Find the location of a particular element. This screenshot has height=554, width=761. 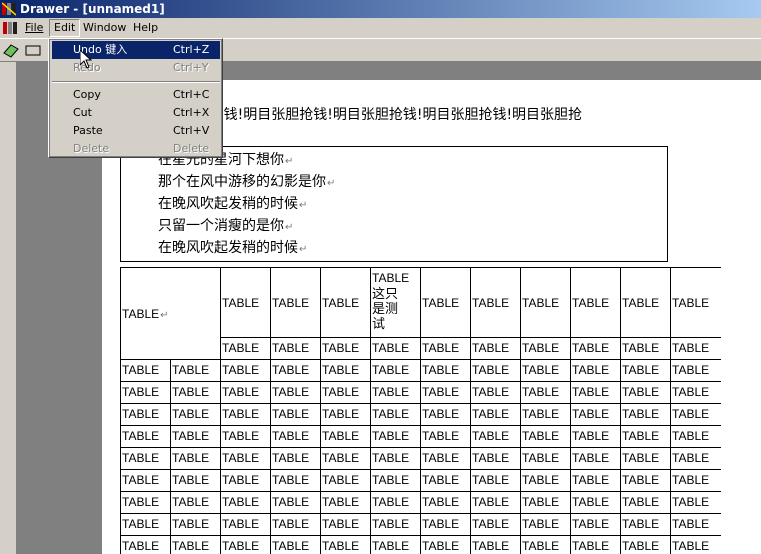

menu-window: Window is located at coordinates (104, 28).